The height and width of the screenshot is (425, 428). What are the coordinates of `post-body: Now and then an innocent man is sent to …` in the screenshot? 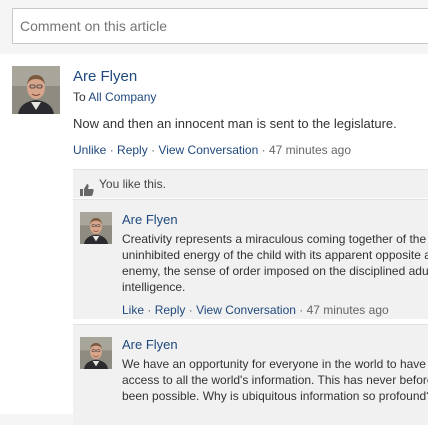 It's located at (235, 123).